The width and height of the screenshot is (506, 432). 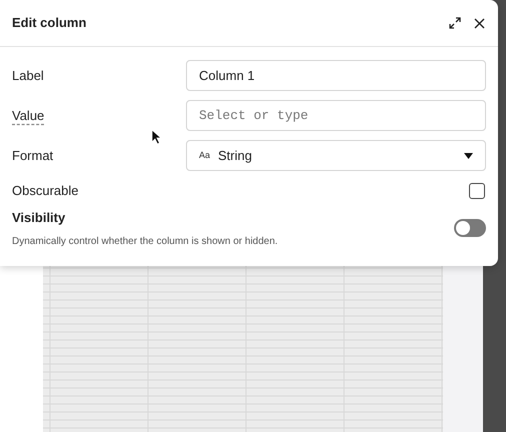 What do you see at coordinates (204, 155) in the screenshot?
I see `type-glyph: Aa` at bounding box center [204, 155].